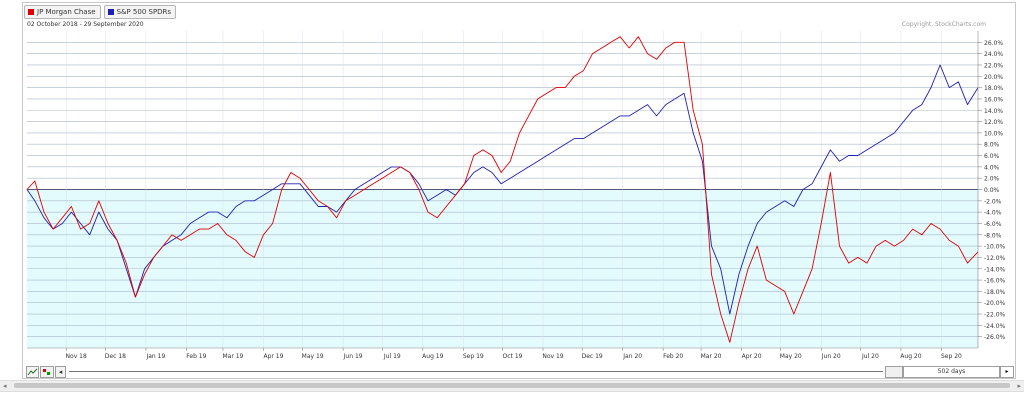 The height and width of the screenshot is (405, 1024). What do you see at coordinates (870, 356) in the screenshot?
I see `x-tick-label: Jul 20` at bounding box center [870, 356].